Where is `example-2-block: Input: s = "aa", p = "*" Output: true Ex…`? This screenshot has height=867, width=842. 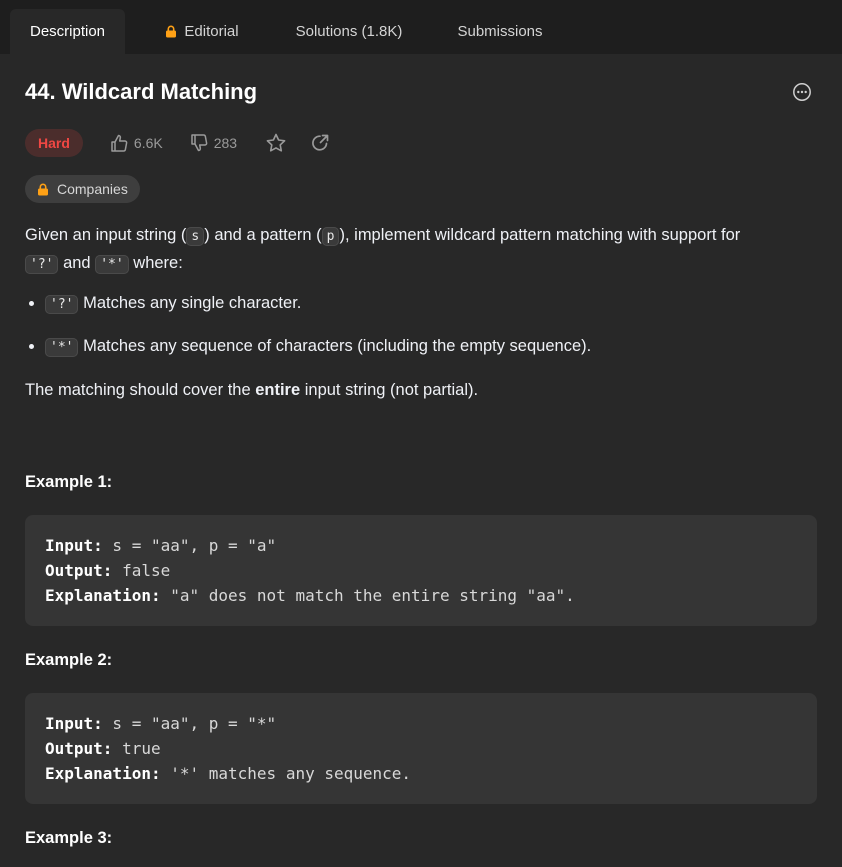
example-2-block: Input: s = "aa", p = "*" Output: true Ex… is located at coordinates (421, 748).